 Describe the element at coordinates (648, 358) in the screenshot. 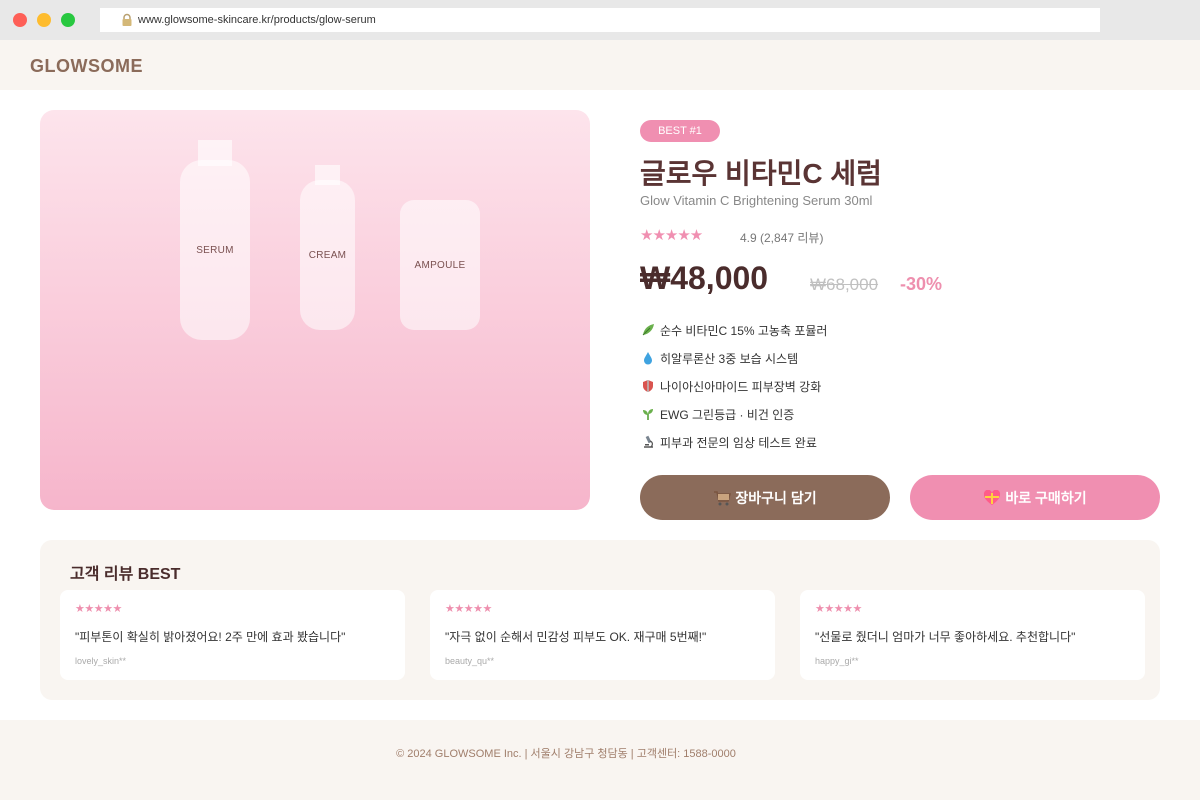

I see `droplet-icon` at that location.